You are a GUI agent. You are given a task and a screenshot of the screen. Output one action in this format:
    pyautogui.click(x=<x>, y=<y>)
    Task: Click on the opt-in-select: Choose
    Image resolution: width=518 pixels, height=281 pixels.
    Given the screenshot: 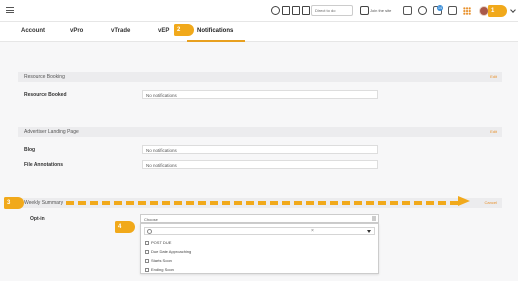 What is the action you would take?
    pyautogui.click(x=259, y=218)
    